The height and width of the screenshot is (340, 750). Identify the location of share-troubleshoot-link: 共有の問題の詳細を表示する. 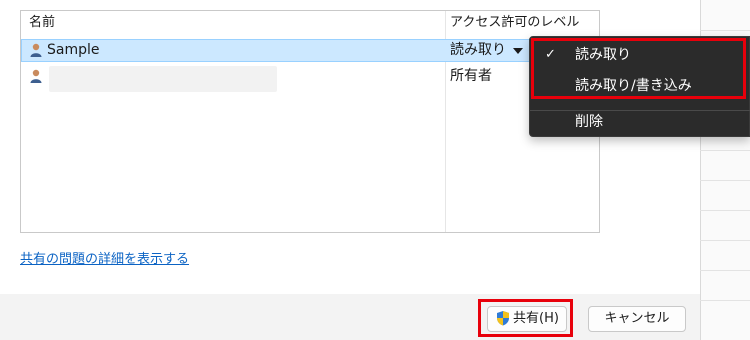
(104, 257).